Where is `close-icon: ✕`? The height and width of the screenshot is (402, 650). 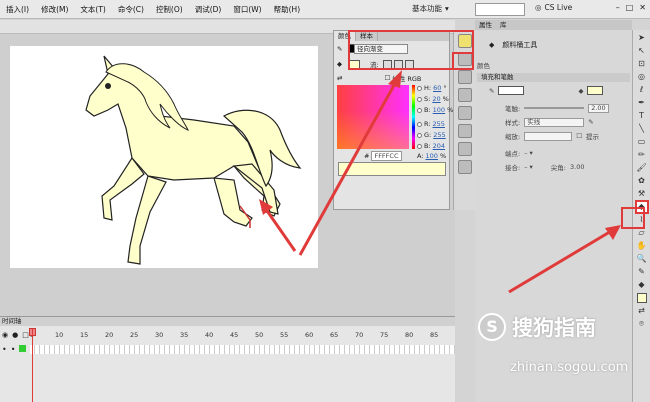 close-icon: ✕ is located at coordinates (642, 7).